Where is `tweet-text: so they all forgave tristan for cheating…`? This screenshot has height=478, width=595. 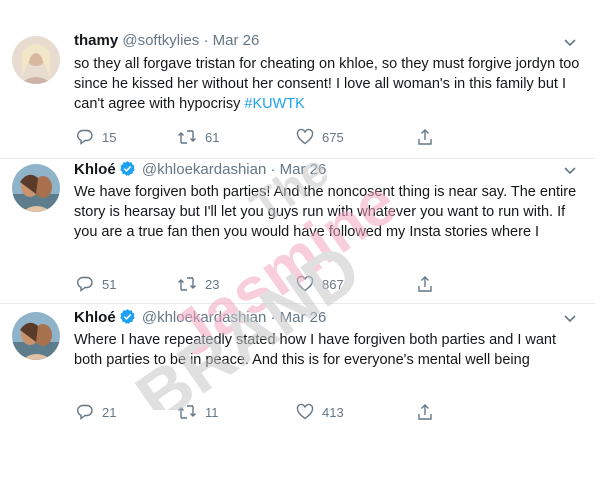 tweet-text: so they all forgave tristan for cheating… is located at coordinates (329, 84).